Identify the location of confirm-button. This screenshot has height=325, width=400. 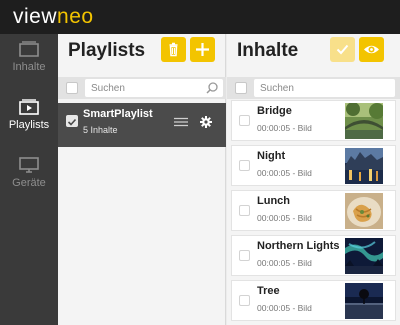
(342, 49).